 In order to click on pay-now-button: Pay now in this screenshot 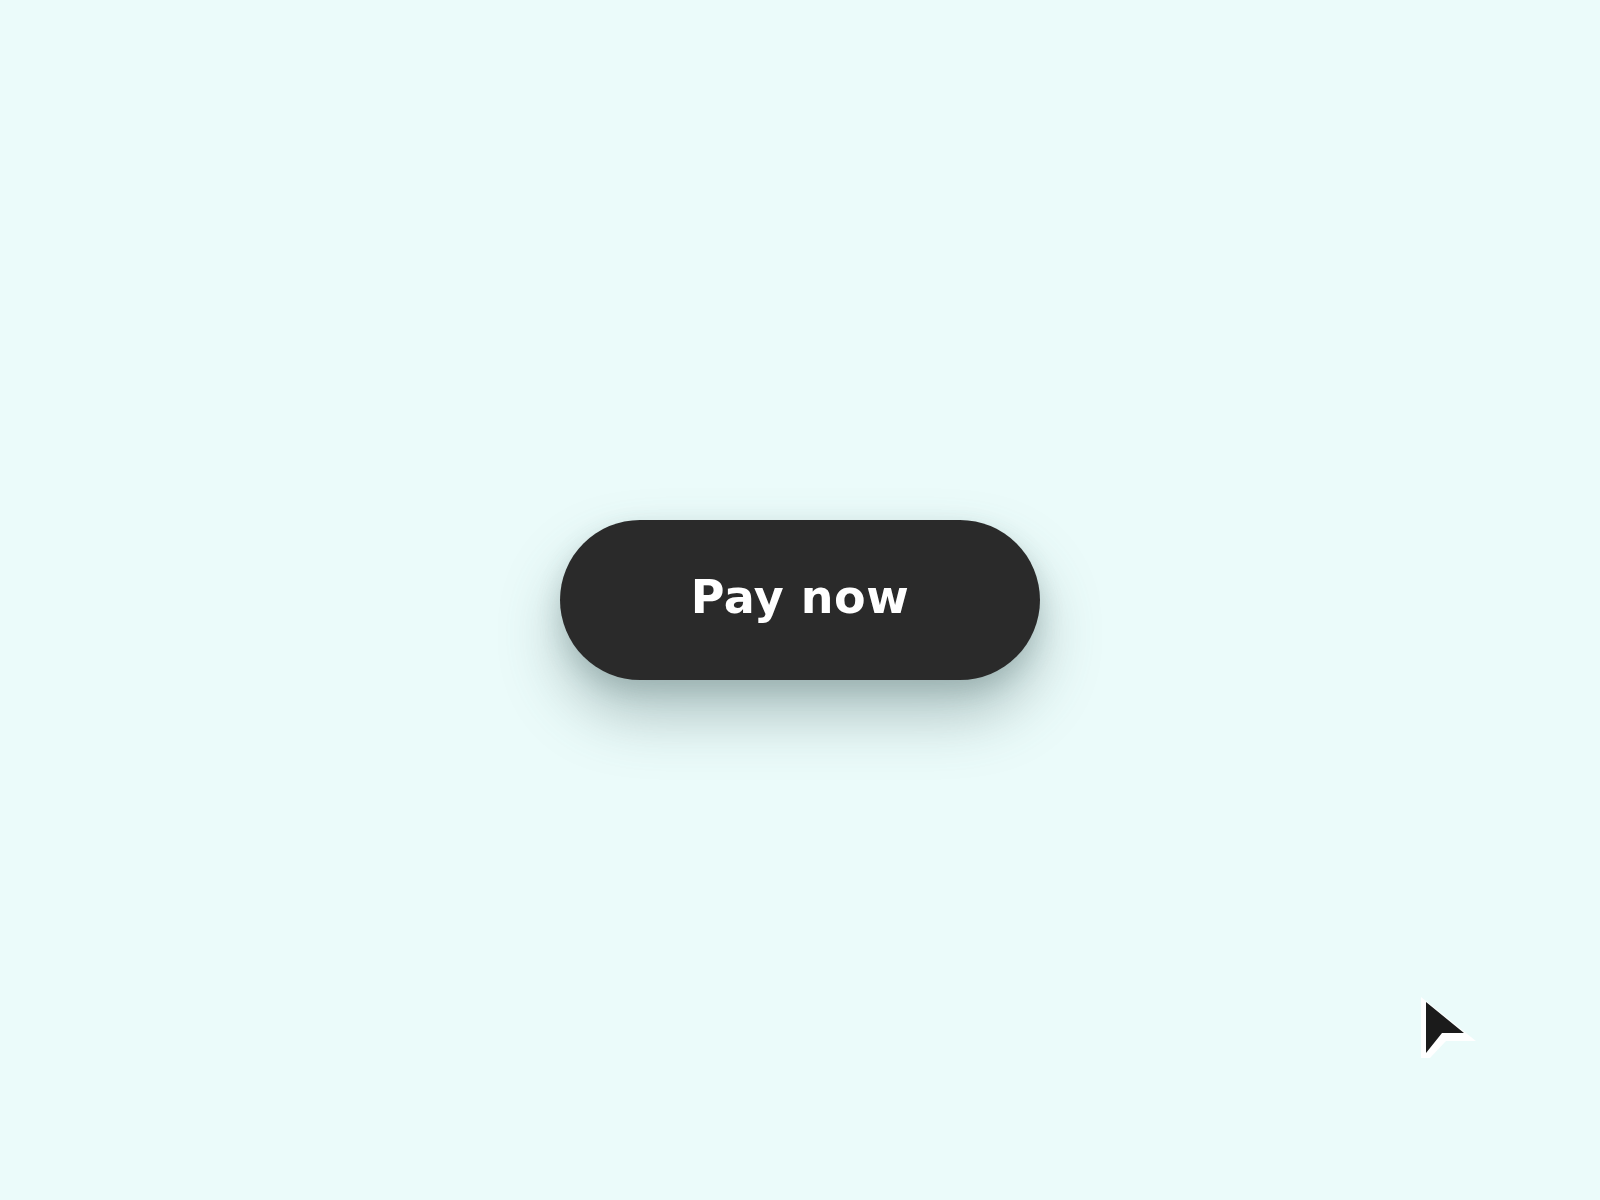, I will do `click(800, 600)`.